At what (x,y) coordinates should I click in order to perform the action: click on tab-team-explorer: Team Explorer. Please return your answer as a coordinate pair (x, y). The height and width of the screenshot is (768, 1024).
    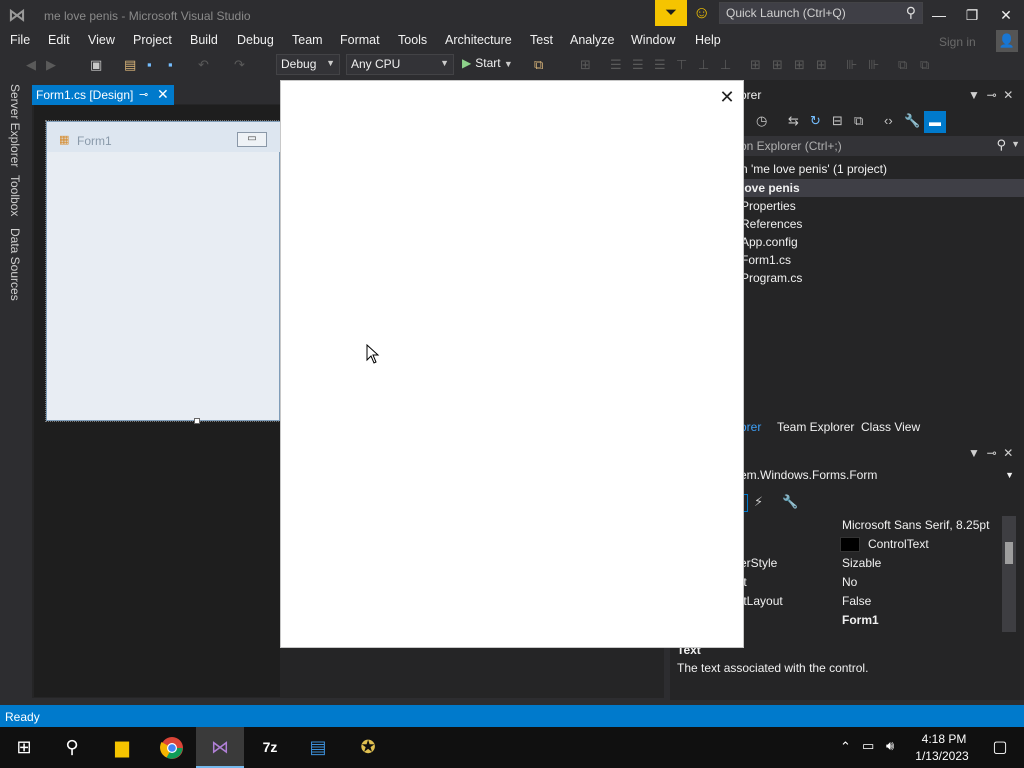
    Looking at the image, I should click on (815, 427).